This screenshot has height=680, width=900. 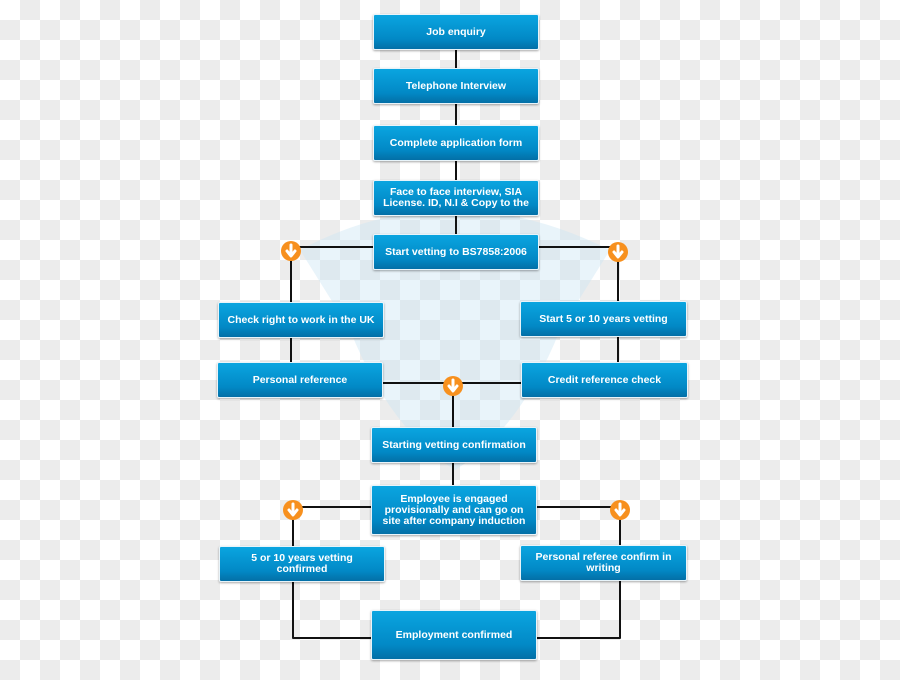 I want to click on node-start-vetting: Start vetting to BS7858:2006, so click(x=456, y=252).